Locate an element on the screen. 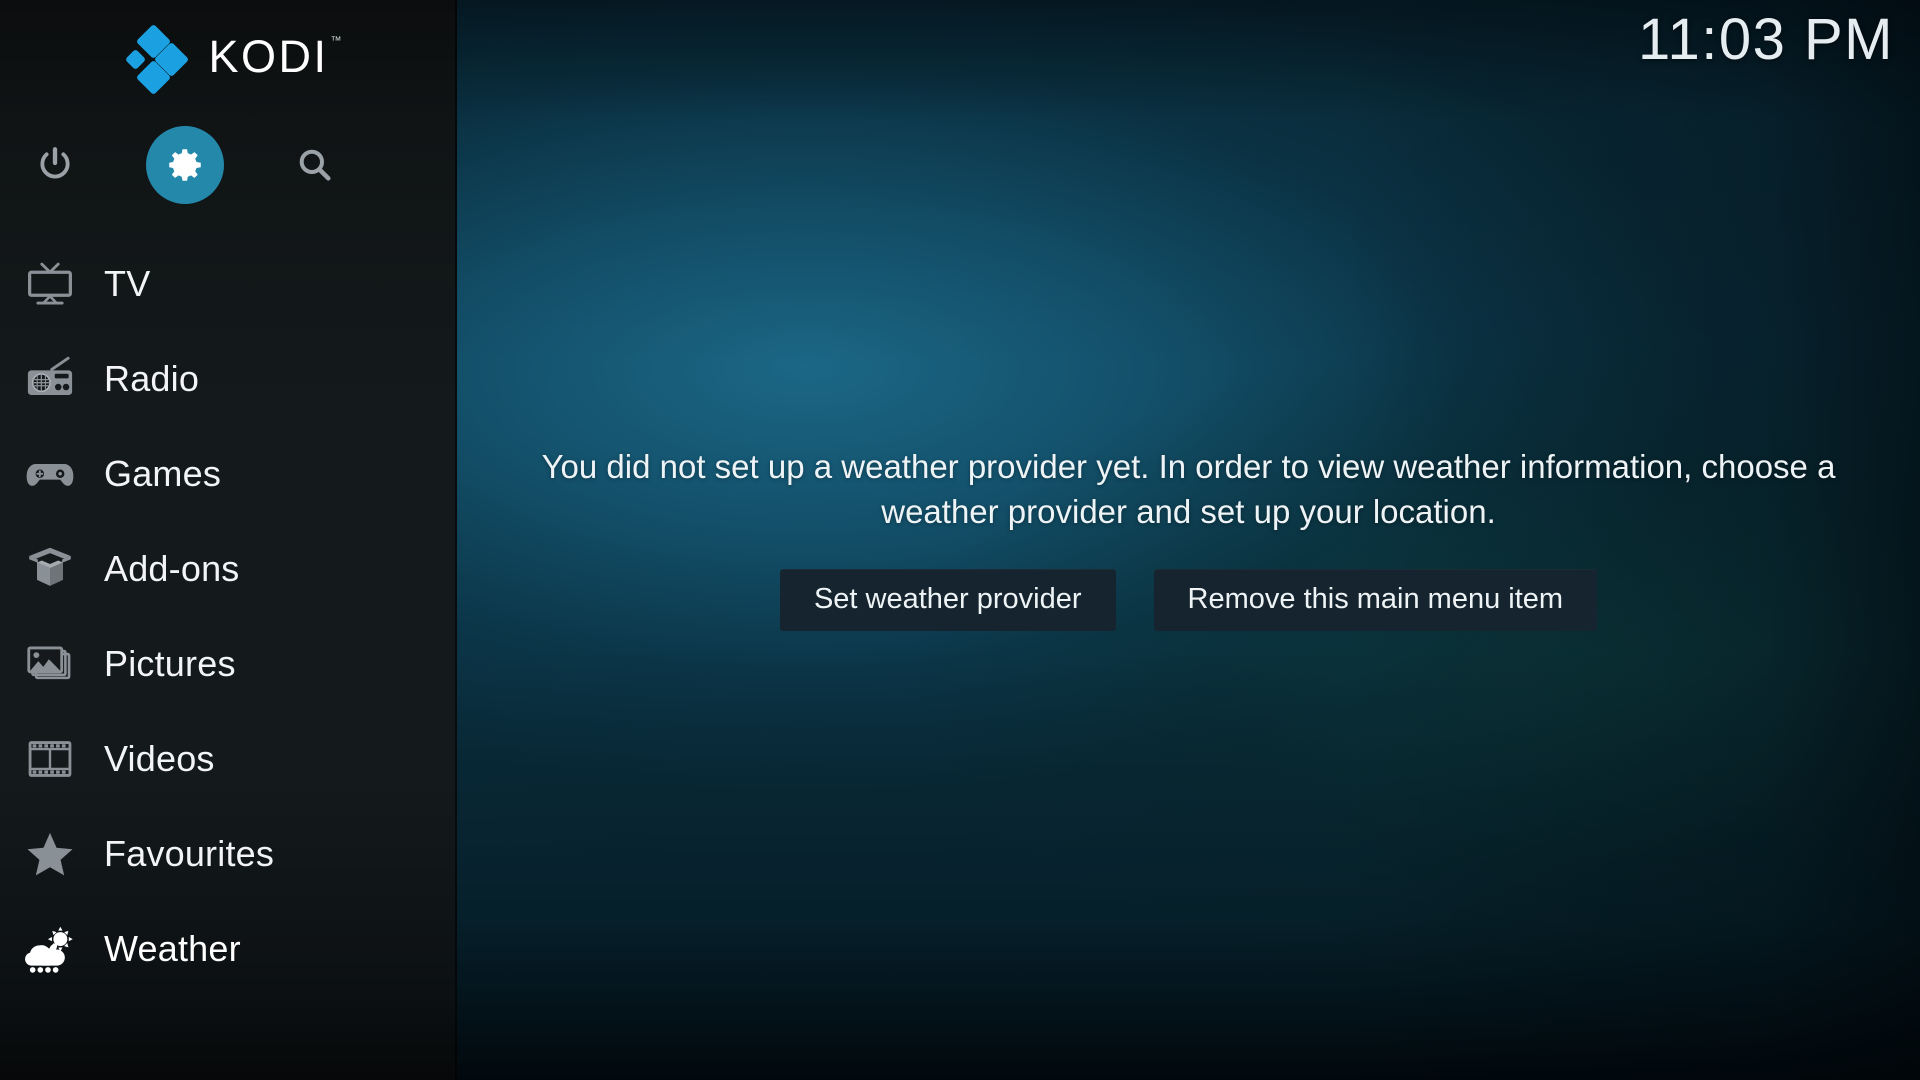 This screenshot has width=1920, height=1080. settings-button-circle is located at coordinates (185, 164).